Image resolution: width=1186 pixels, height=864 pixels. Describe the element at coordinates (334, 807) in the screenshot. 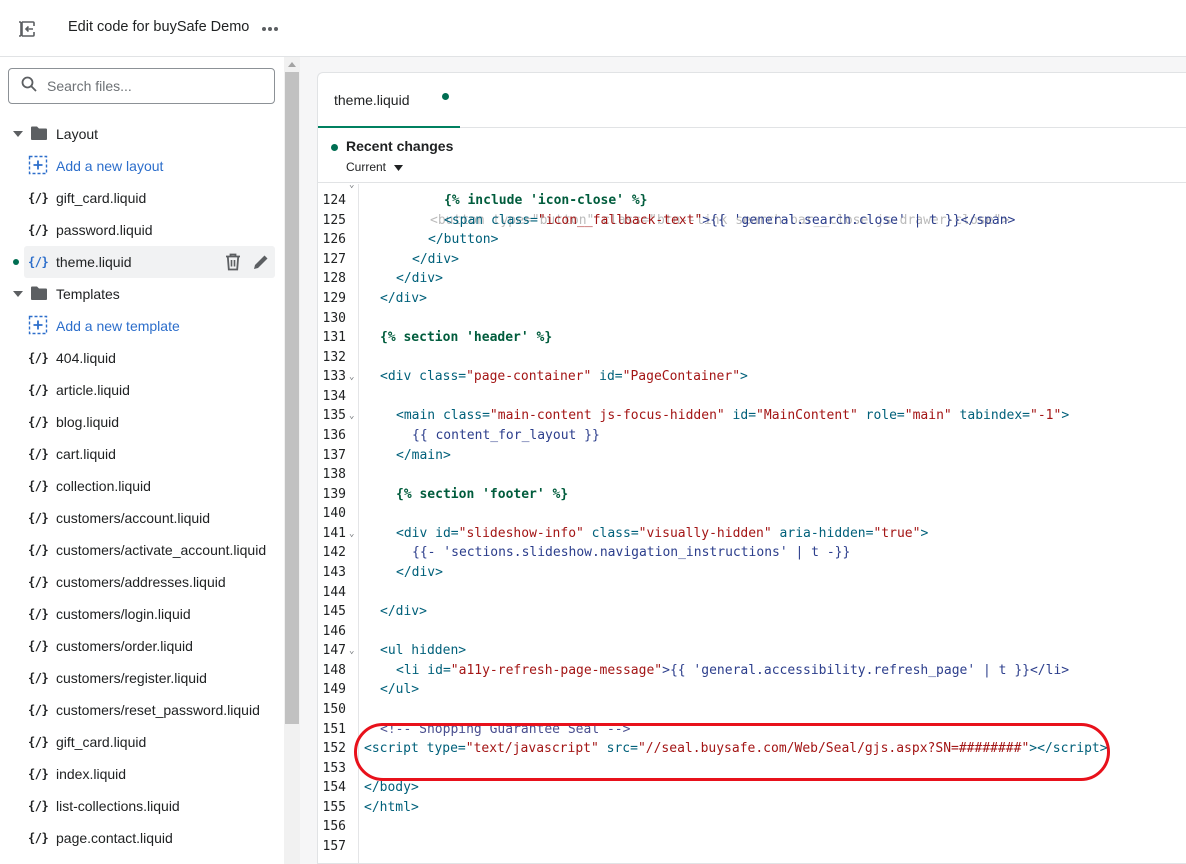

I see `line-number: 155` at that location.